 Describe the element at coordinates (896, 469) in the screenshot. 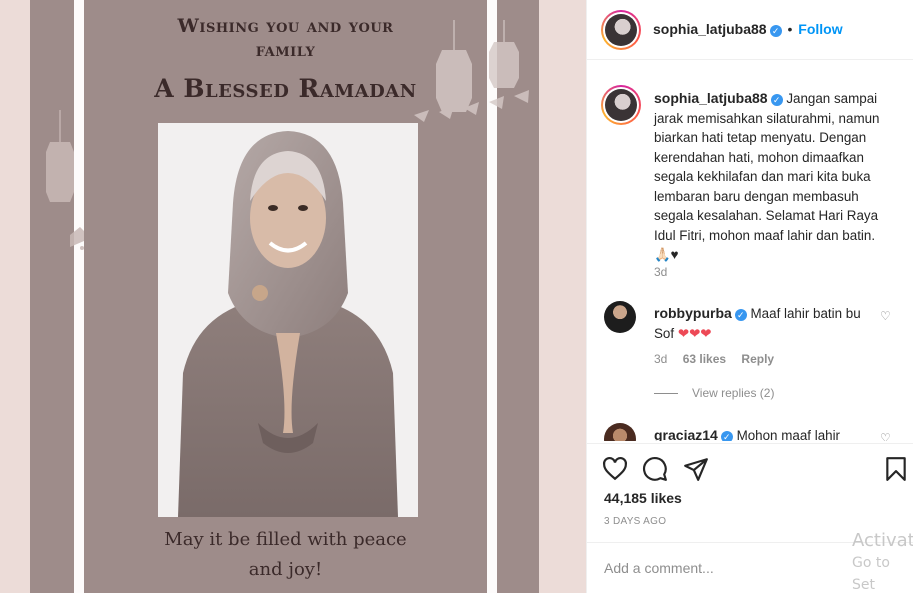

I see `save-bookmark-icon` at that location.